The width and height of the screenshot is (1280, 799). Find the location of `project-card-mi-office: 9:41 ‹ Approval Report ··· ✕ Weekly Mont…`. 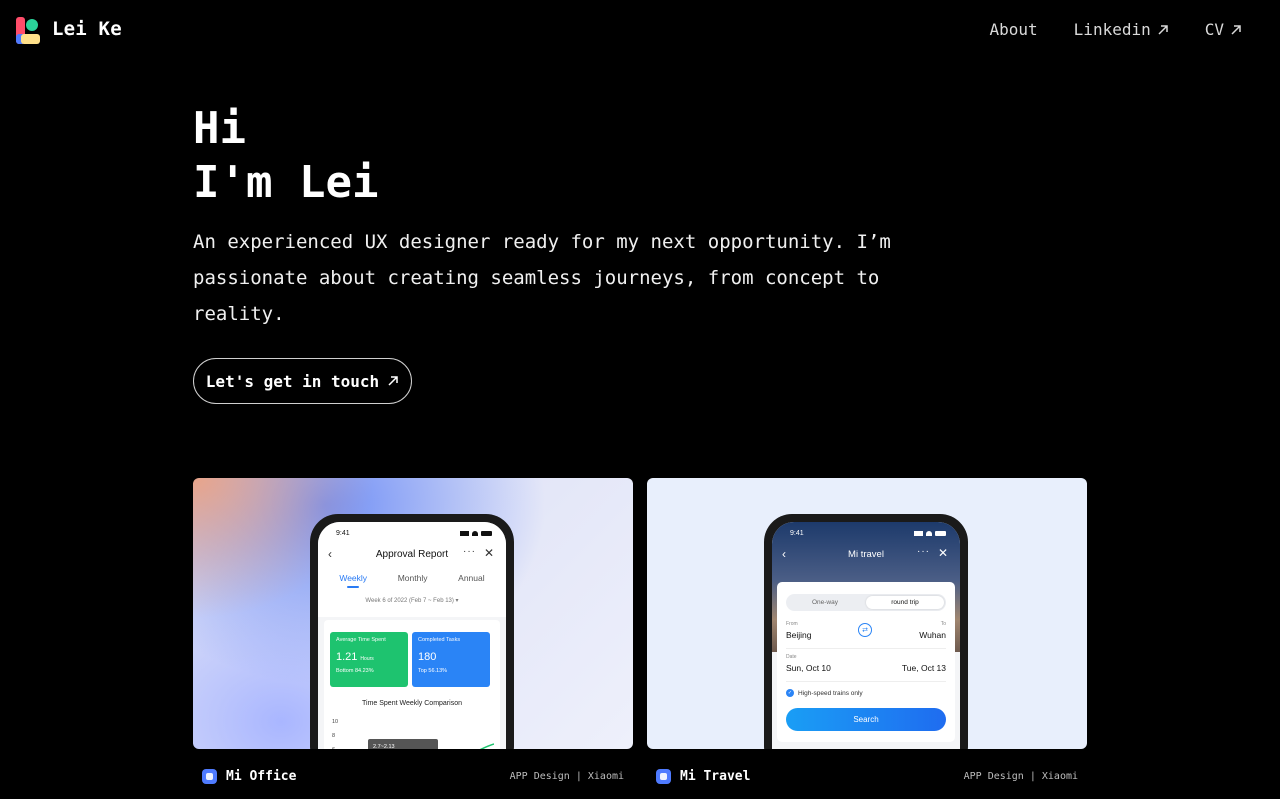

project-card-mi-office: 9:41 ‹ Approval Report ··· ✕ Weekly Mont… is located at coordinates (413, 613).